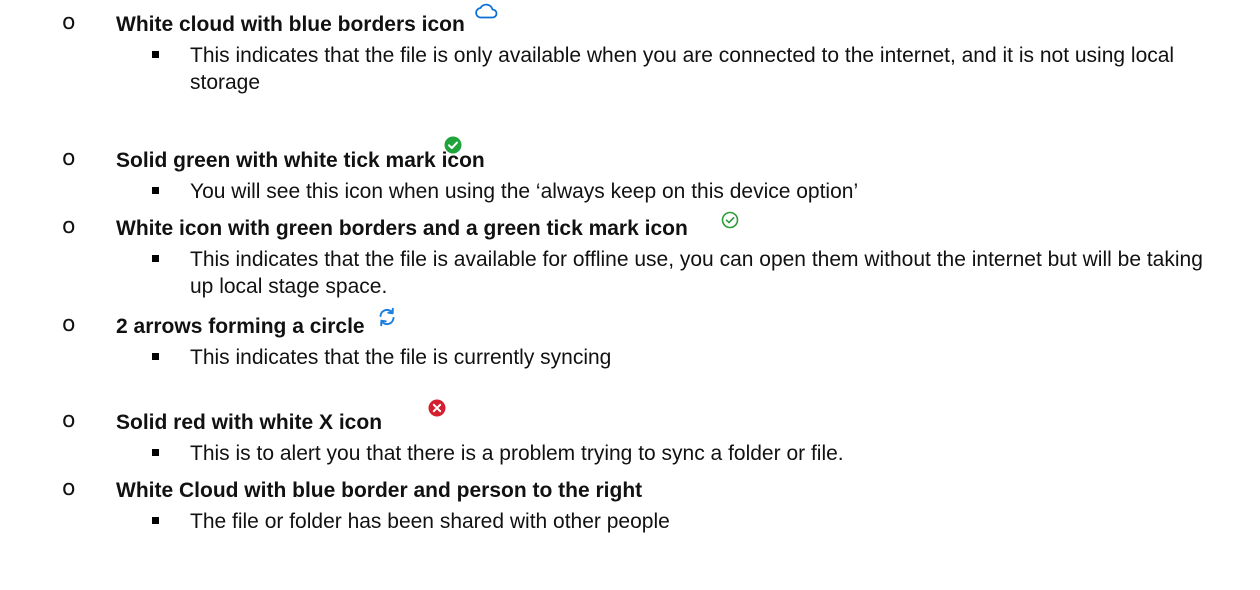 The width and height of the screenshot is (1260, 590). I want to click on item-heading: 2 arrows forming a circle, so click(240, 326).